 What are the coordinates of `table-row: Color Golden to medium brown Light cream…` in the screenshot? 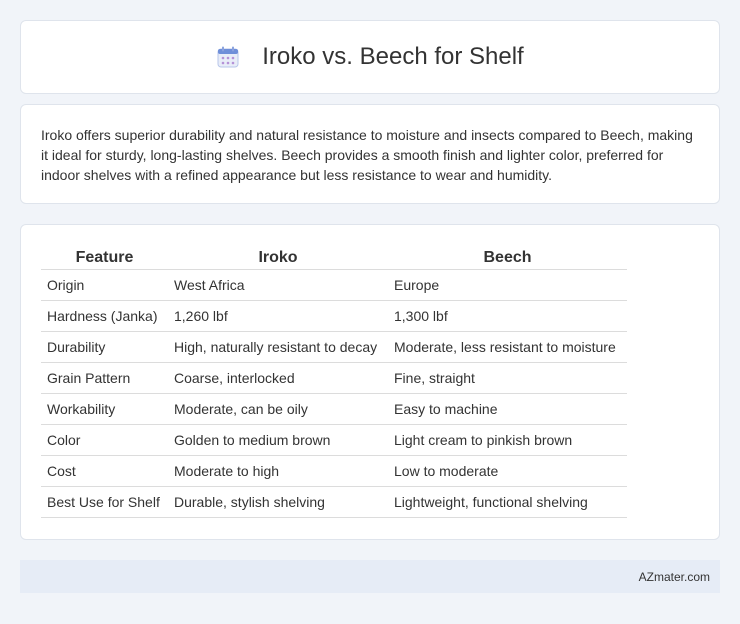 It's located at (334, 440).